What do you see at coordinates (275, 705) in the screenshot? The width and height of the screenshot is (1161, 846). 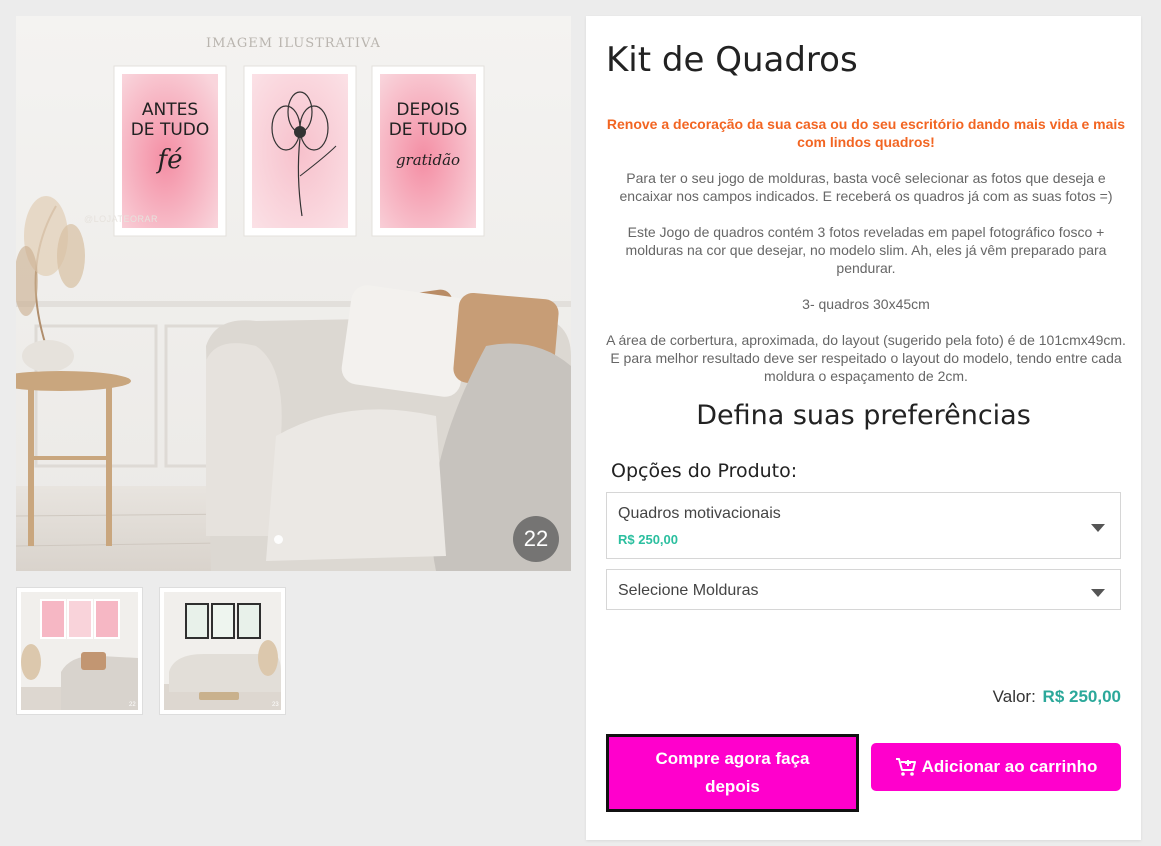 I see `thumbnail-2-count: 23` at bounding box center [275, 705].